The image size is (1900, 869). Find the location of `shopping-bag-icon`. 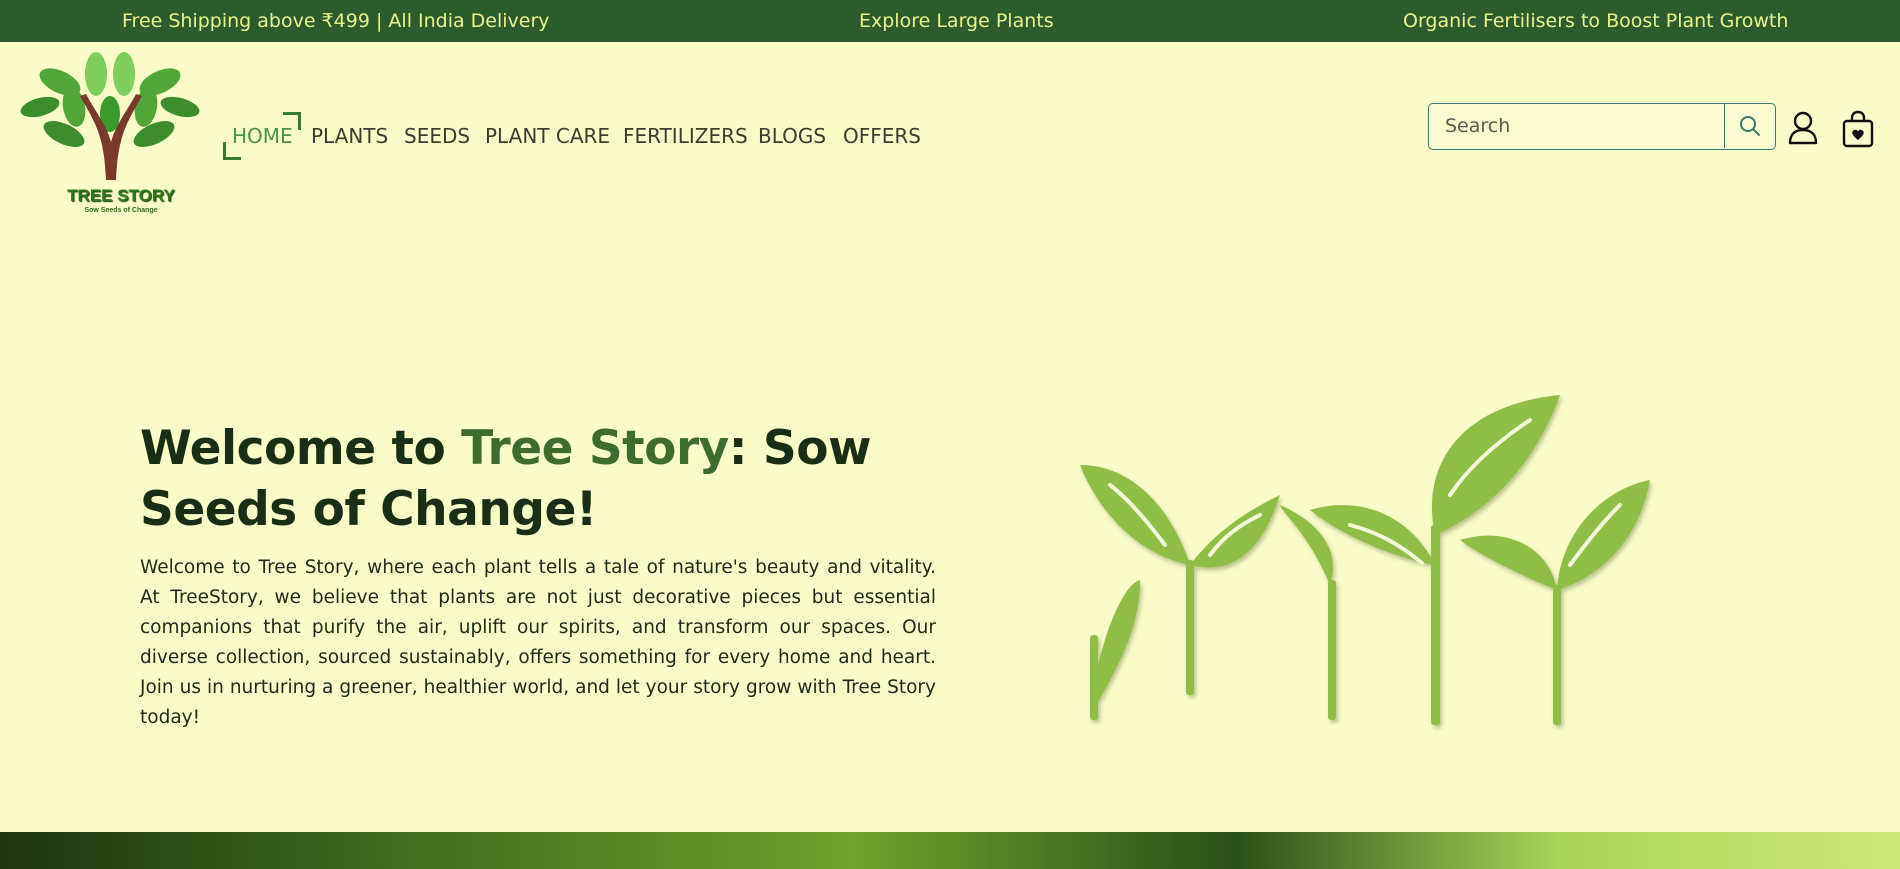

shopping-bag-icon is located at coordinates (1858, 129).